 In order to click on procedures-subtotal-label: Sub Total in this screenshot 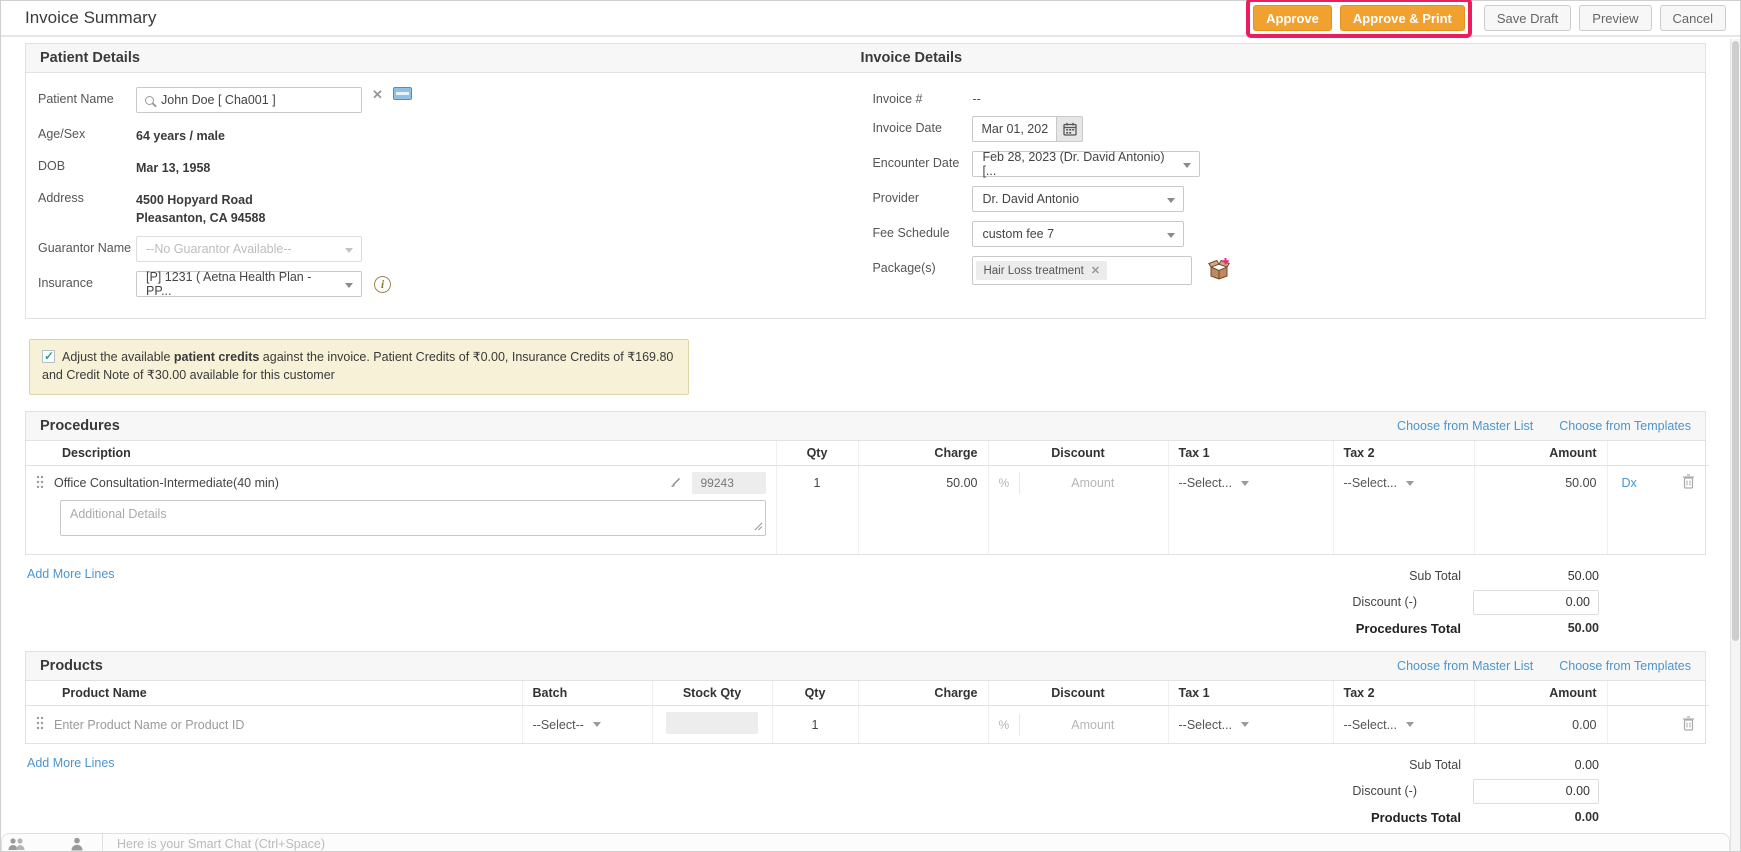, I will do `click(1435, 576)`.